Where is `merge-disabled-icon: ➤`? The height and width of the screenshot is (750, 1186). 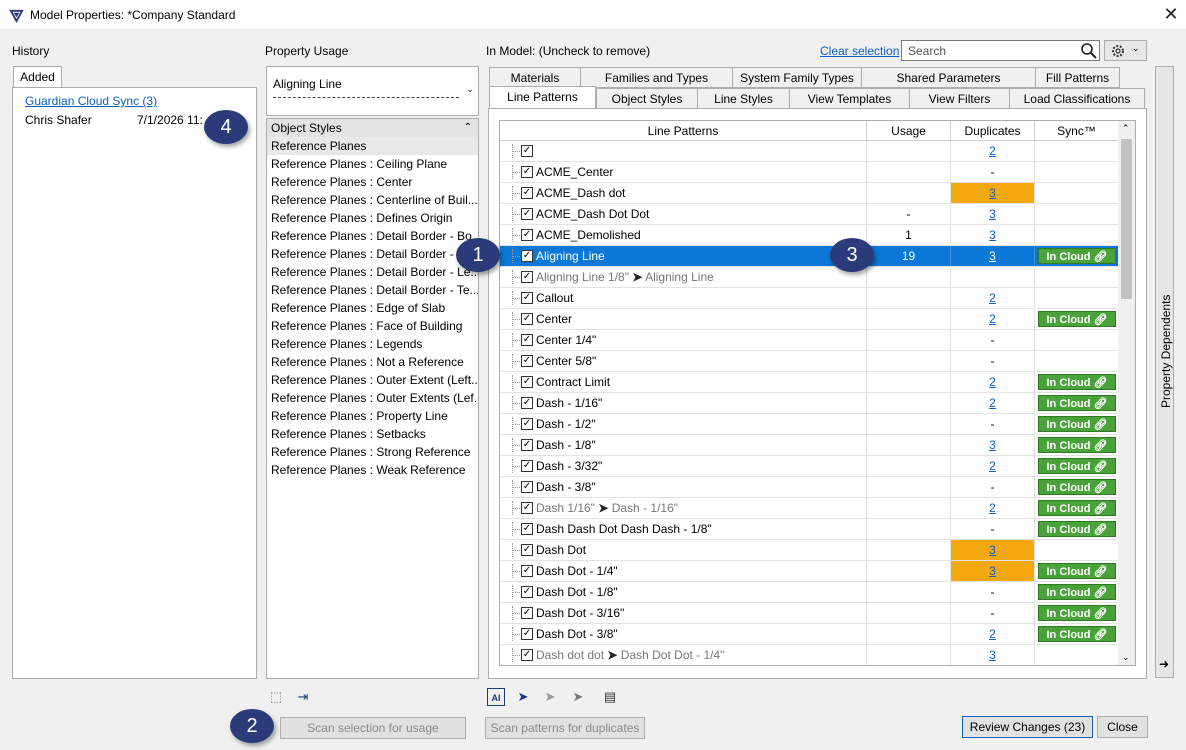
merge-disabled-icon: ➤ is located at coordinates (550, 697).